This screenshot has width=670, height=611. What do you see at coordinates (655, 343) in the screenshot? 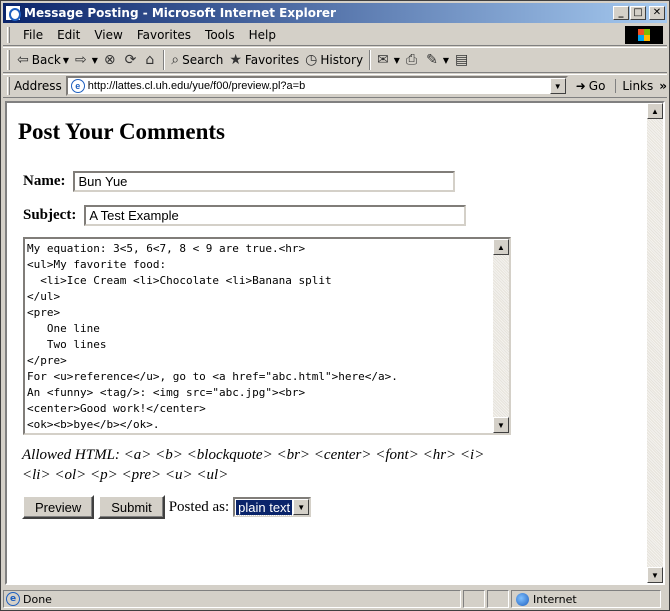
I see `page-scrollbar: ▲ ▼` at bounding box center [655, 343].